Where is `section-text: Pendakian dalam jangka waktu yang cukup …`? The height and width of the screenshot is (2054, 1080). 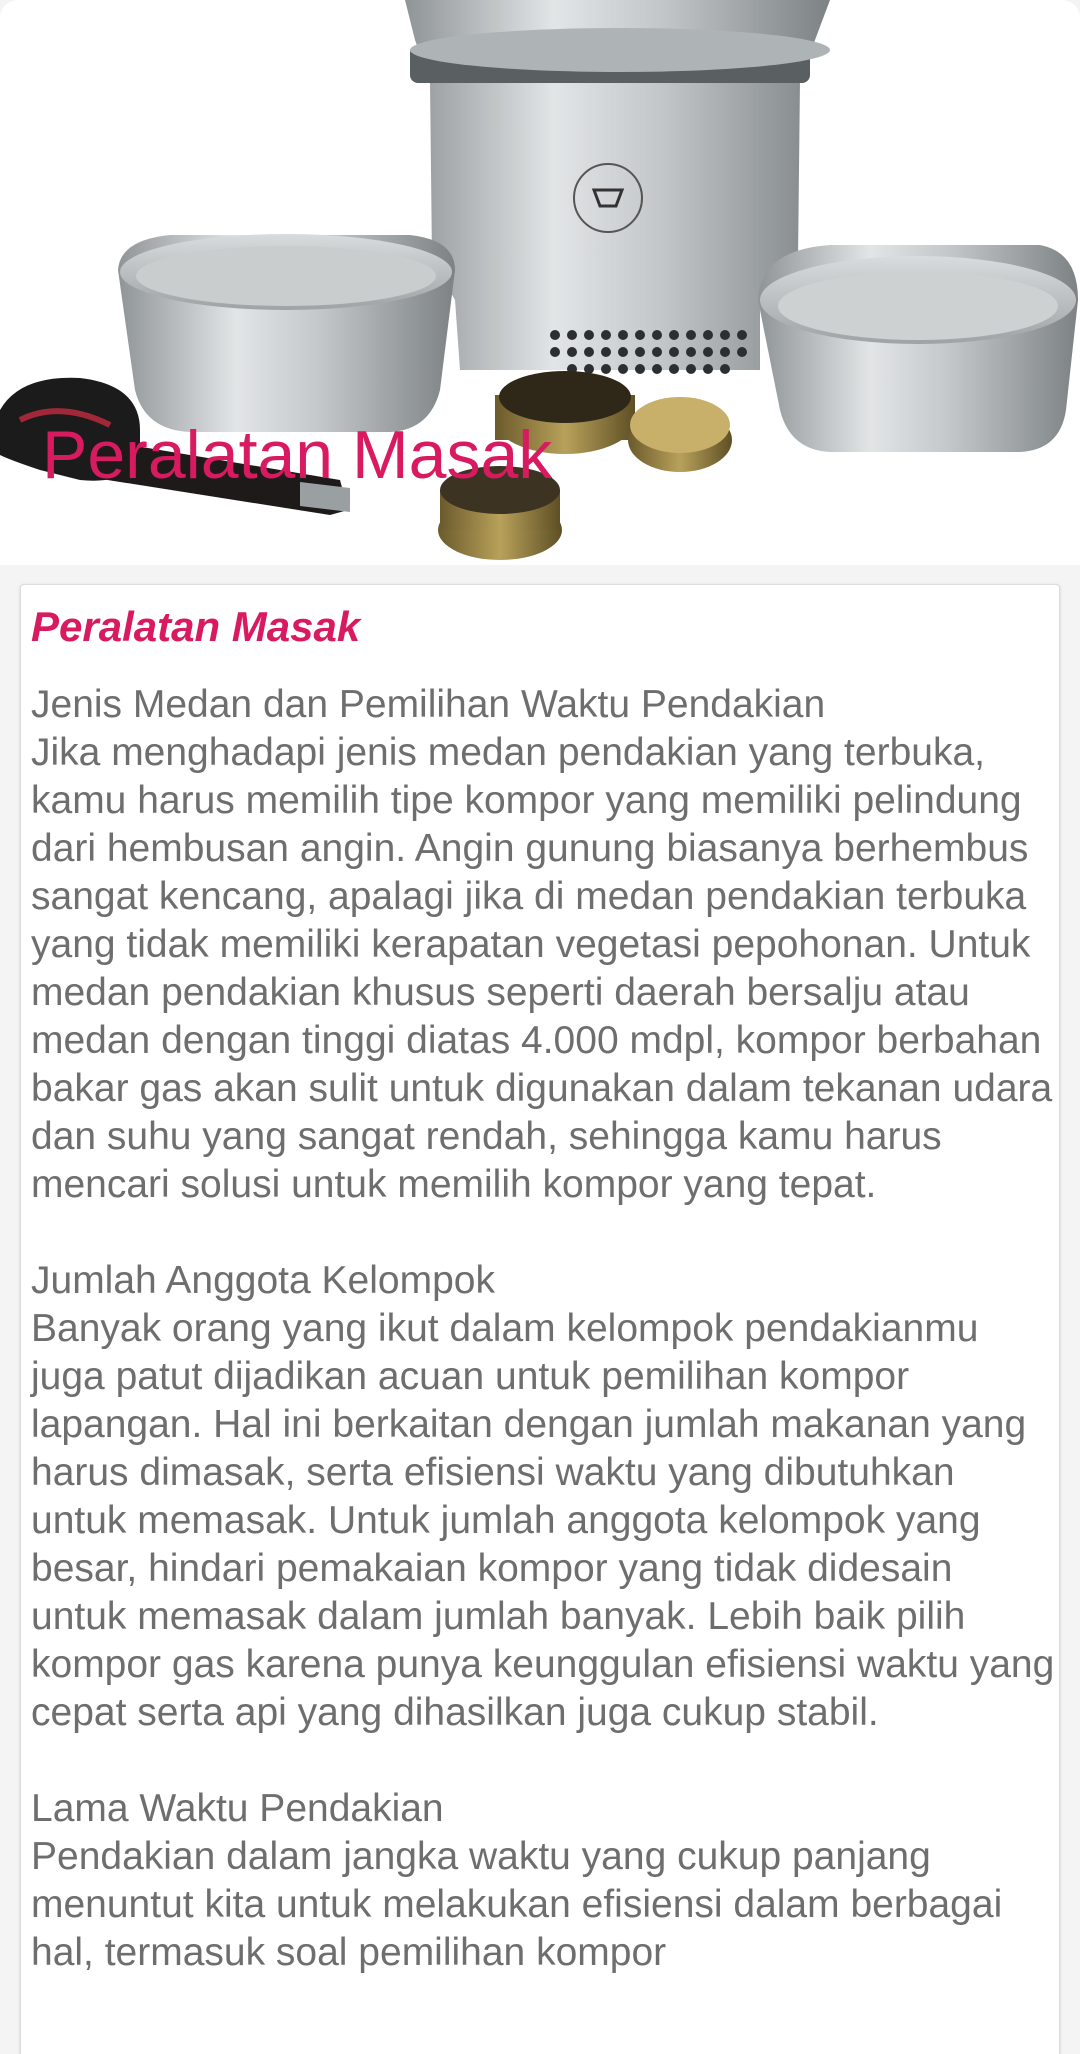
section-text: Pendakian dalam jangka waktu yang cukup … is located at coordinates (517, 1904).